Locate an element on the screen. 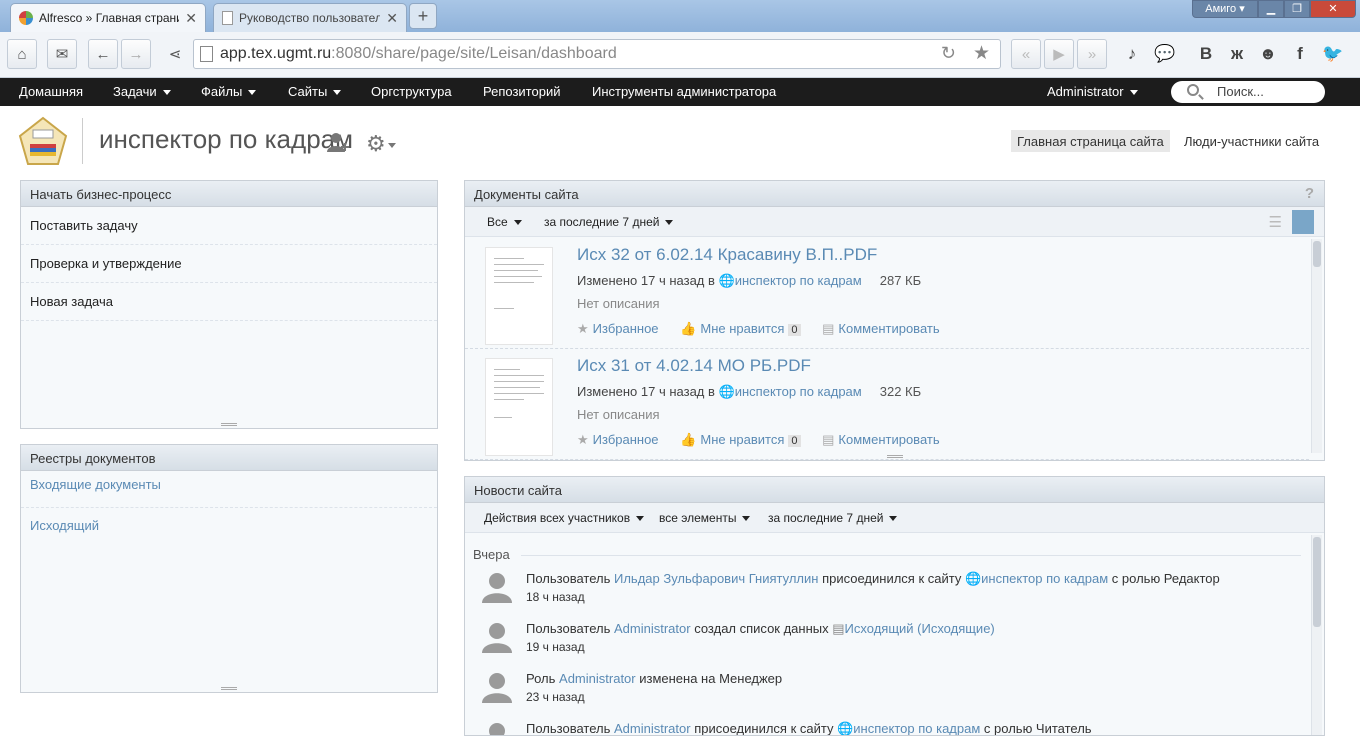  nav-tasks: Задачи is located at coordinates (142, 91).